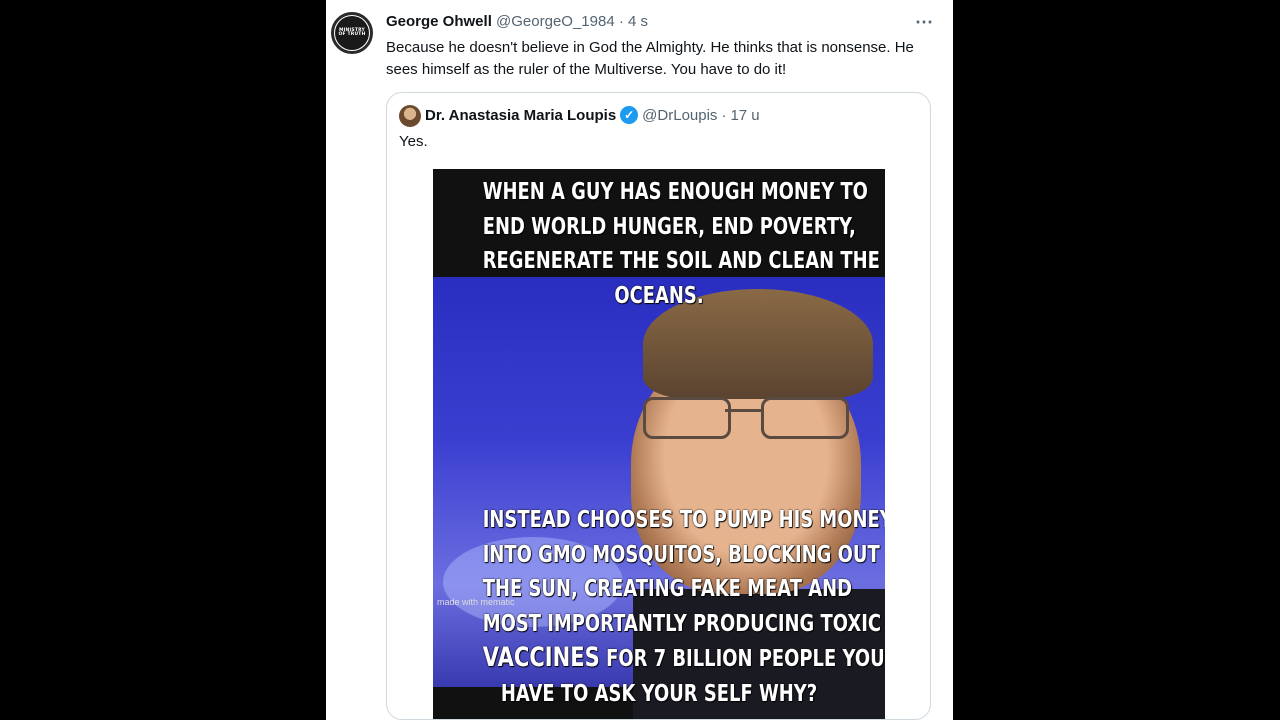  Describe the element at coordinates (667, 589) in the screenshot. I see `meme-bottom-line: THE SUN, CREATING FAKE MEAT AND` at that location.